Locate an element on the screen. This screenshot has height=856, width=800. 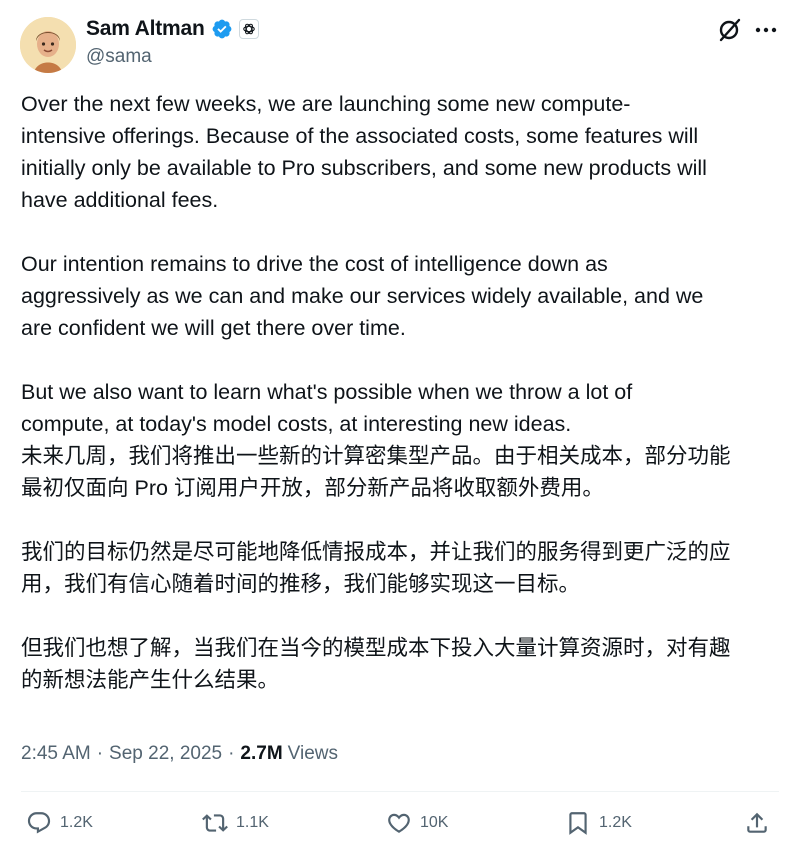
affiliate-badge is located at coordinates (248, 29).